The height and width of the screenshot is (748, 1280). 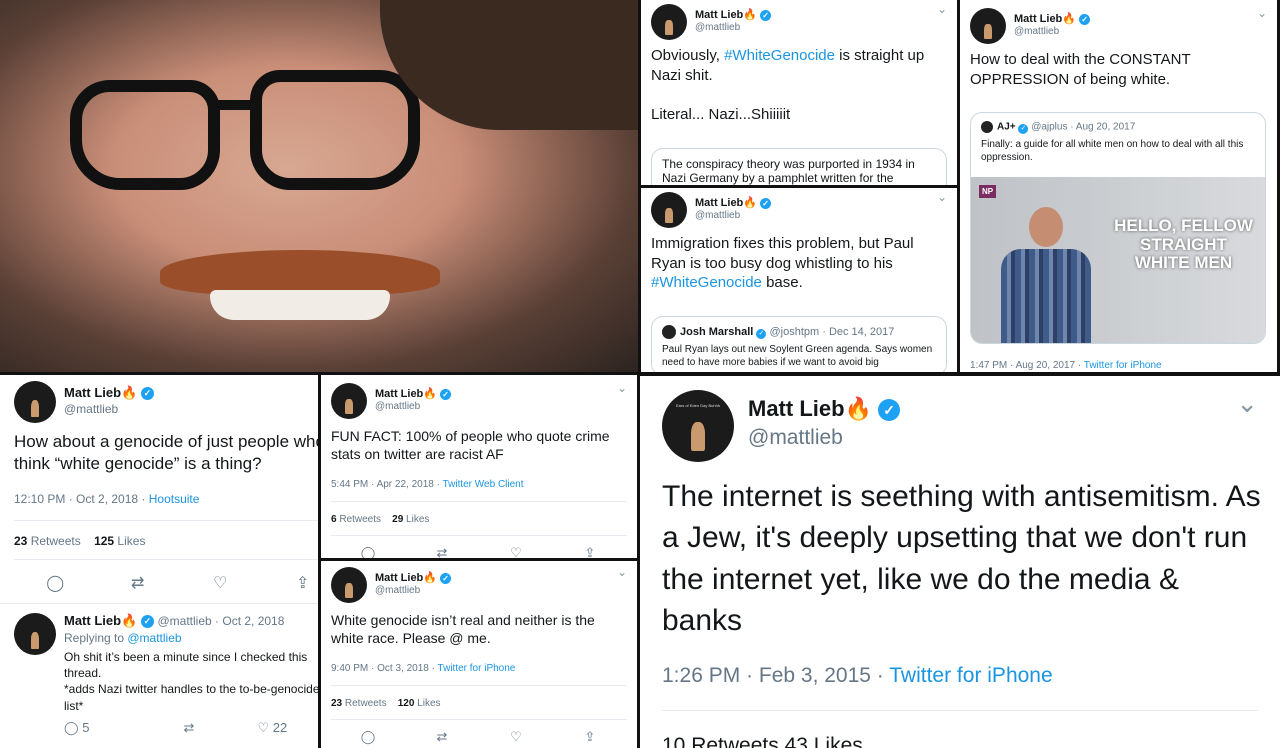 What do you see at coordinates (300, 305) in the screenshot?
I see `teeth` at bounding box center [300, 305].